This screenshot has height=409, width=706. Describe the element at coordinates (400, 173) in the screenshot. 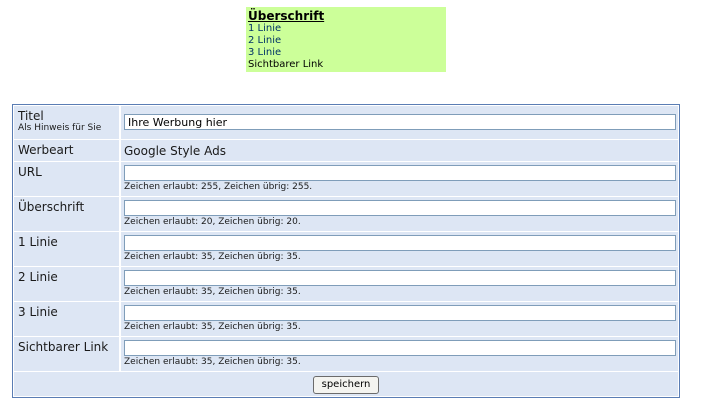

I see `url-input` at that location.